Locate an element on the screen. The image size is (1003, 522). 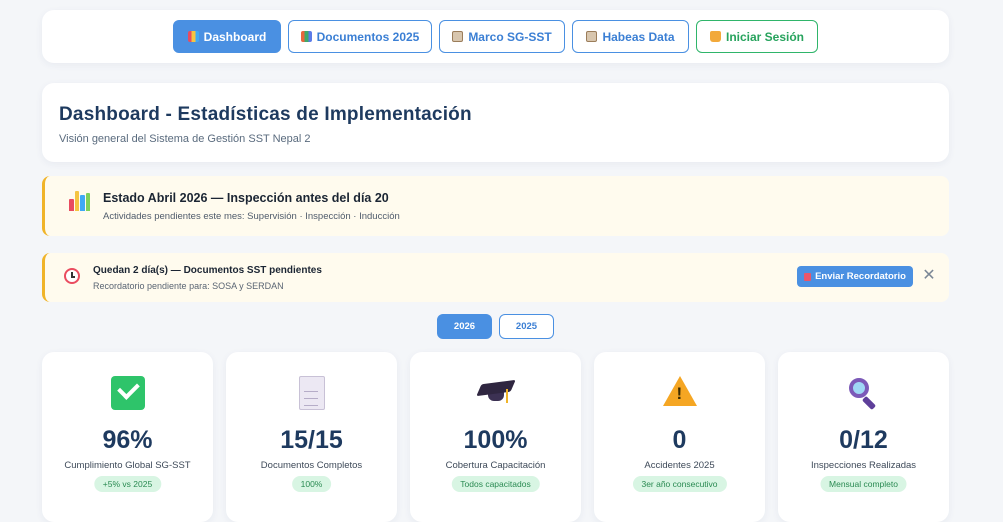
alarm-clock-icon is located at coordinates (72, 276).